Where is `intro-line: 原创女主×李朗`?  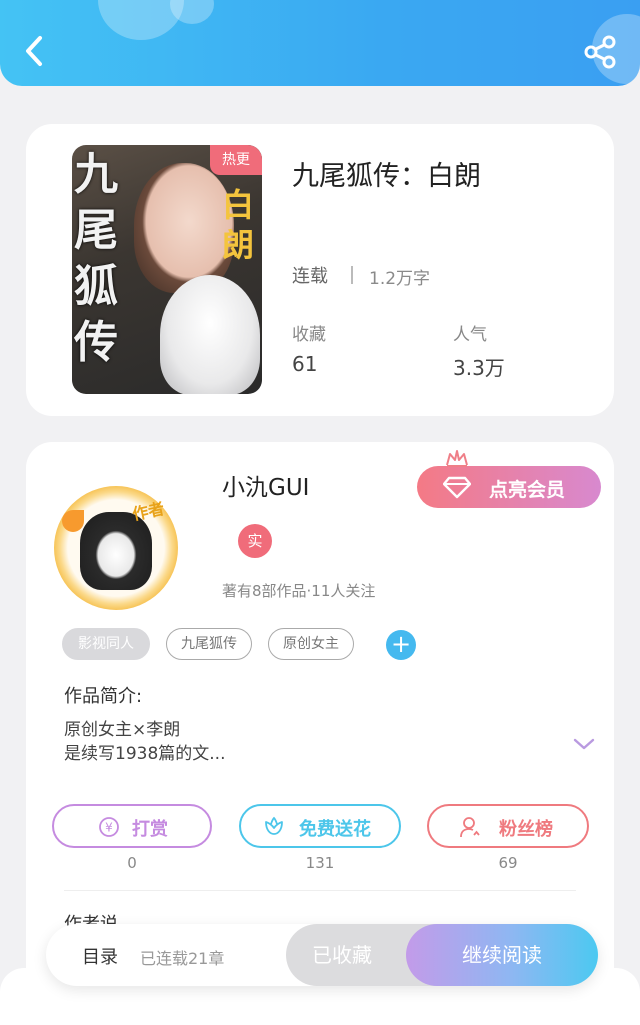
intro-line: 原创女主×李朗 is located at coordinates (122, 730).